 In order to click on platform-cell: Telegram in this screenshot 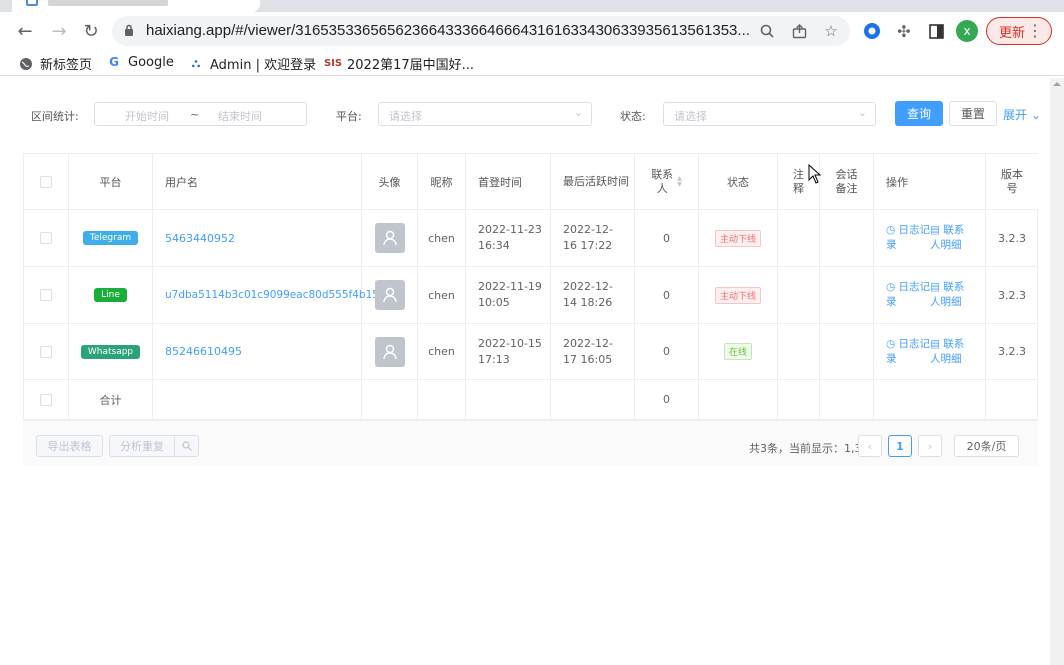, I will do `click(111, 238)`.